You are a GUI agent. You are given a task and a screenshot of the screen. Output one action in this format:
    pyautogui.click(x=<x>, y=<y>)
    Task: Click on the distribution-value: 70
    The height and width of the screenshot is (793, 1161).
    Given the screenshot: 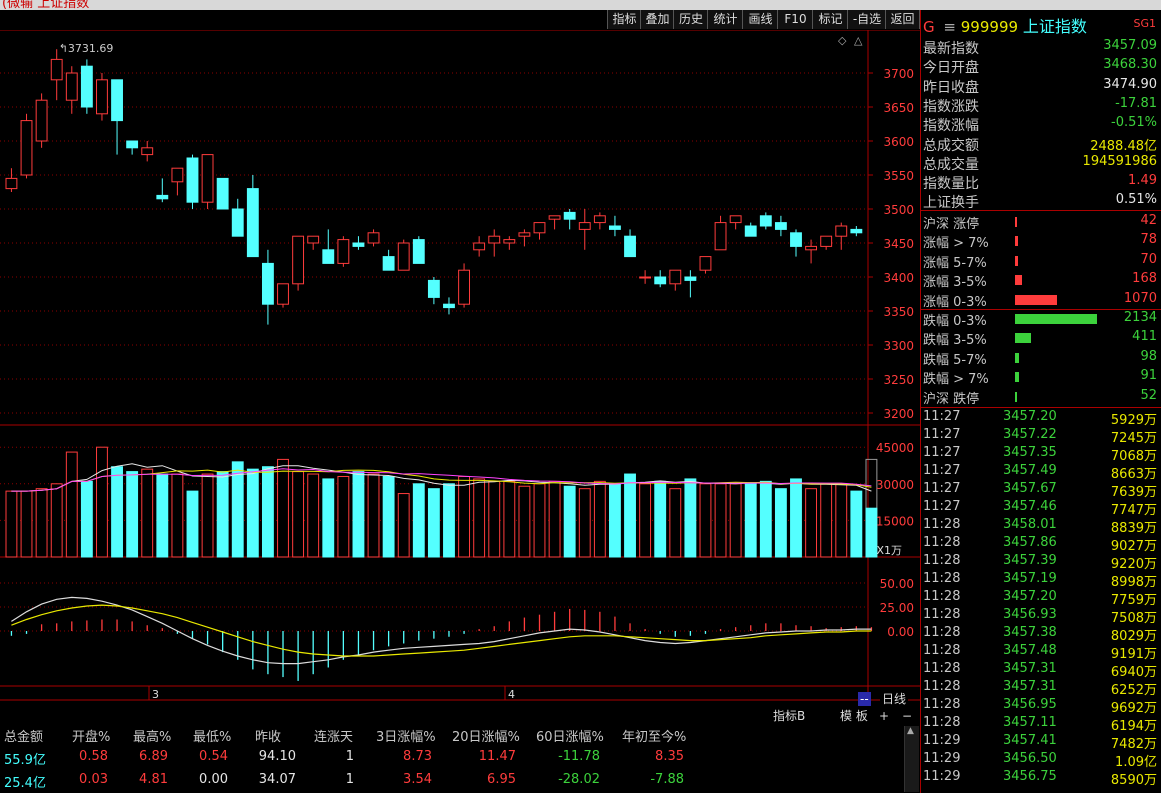 What is the action you would take?
    pyautogui.click(x=1148, y=259)
    